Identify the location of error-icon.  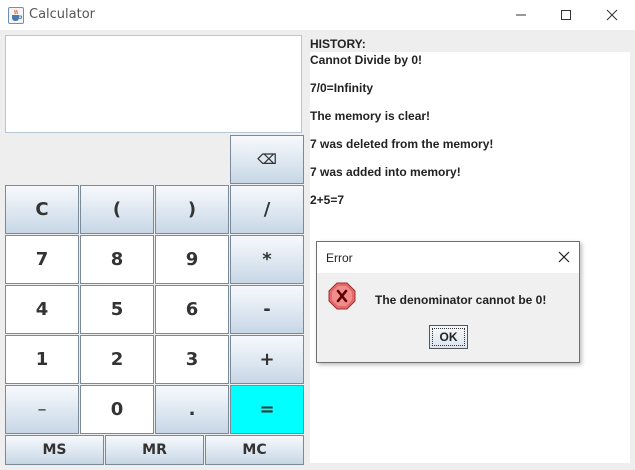
(342, 296).